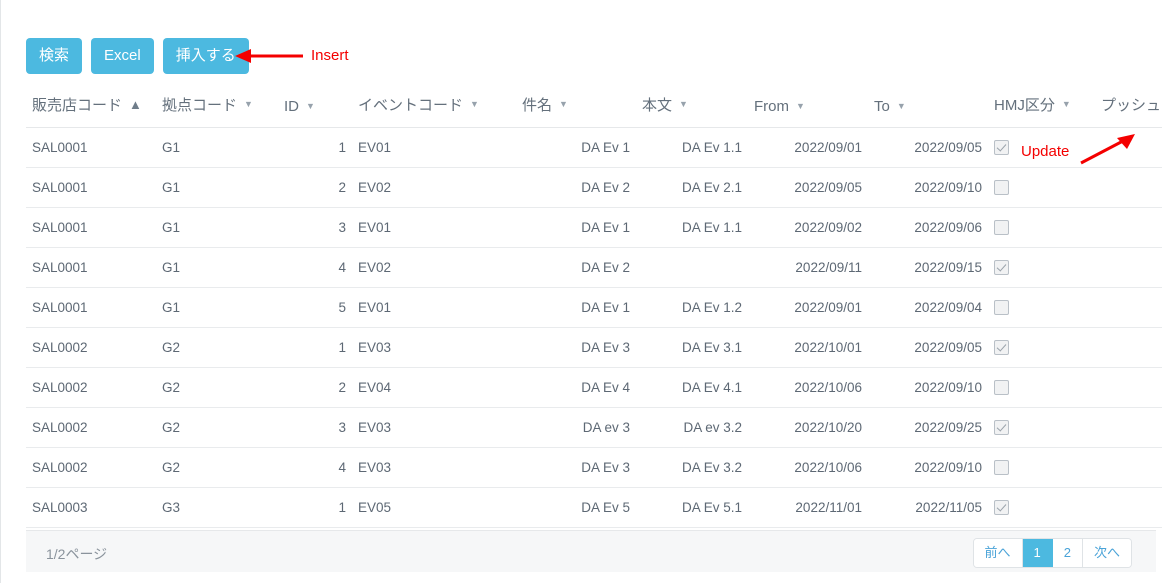 This screenshot has height=583, width=1162. I want to click on cell-sales-code: SAL0003, so click(91, 507).